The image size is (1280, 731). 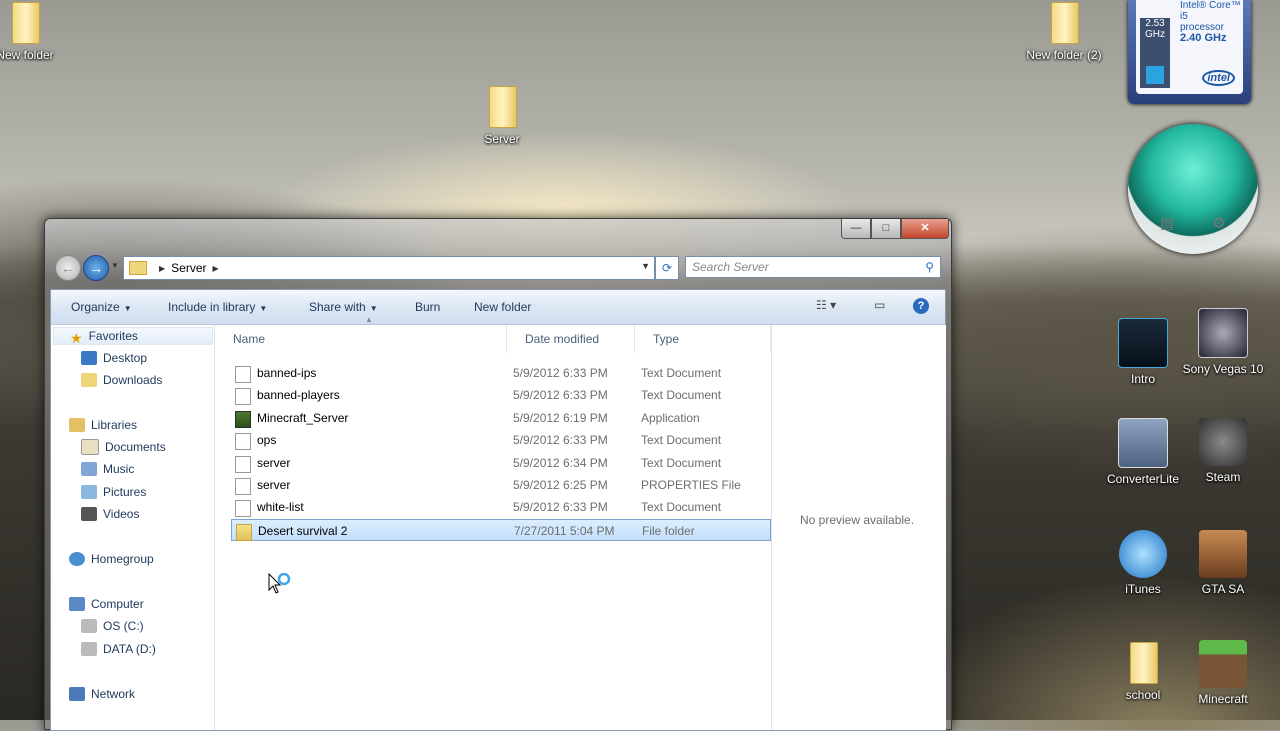 What do you see at coordinates (1203, 38) in the screenshot?
I see `cpu-speed: 2.40 GHz` at bounding box center [1203, 38].